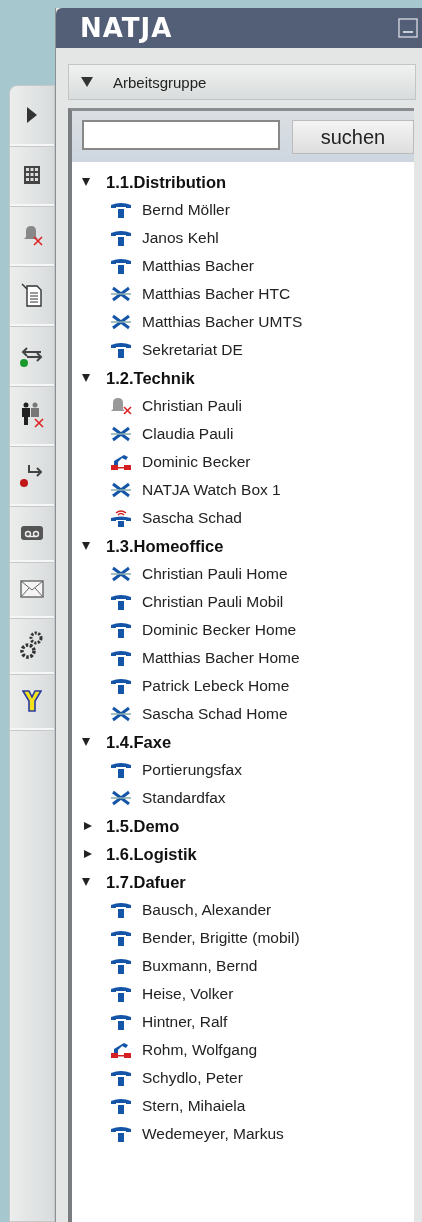 This screenshot has width=422, height=1222. What do you see at coordinates (32, 533) in the screenshot?
I see `voicemail-icon` at bounding box center [32, 533].